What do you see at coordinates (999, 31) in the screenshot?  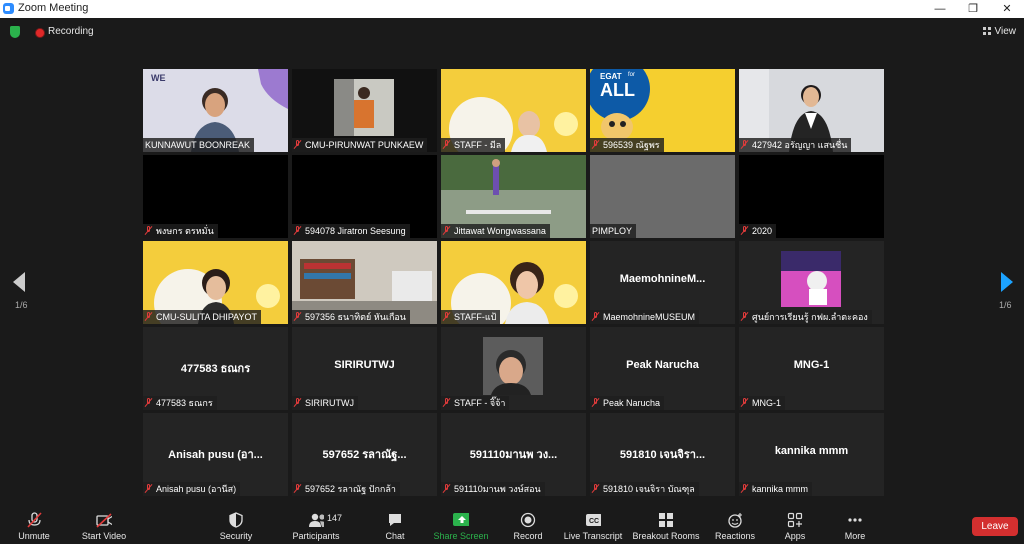 I see `view-button: View` at bounding box center [999, 31].